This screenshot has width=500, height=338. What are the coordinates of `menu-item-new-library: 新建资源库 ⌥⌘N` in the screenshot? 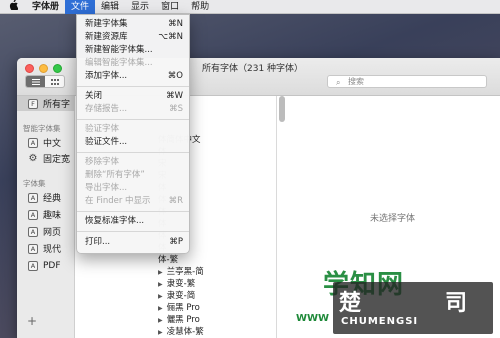 It's located at (133, 37).